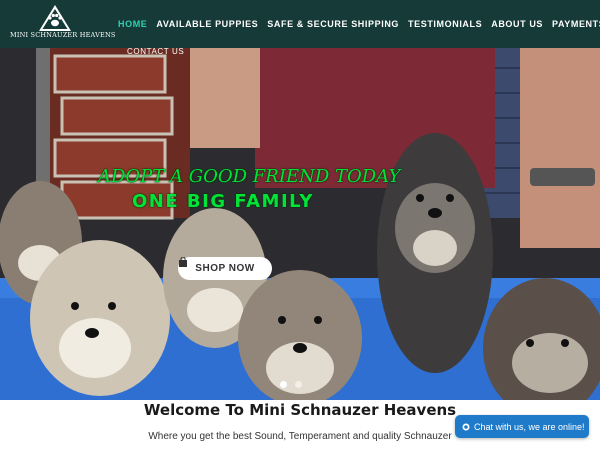 This screenshot has width=600, height=450. I want to click on chat-widget-button: Chat with us, we are online!, so click(522, 426).